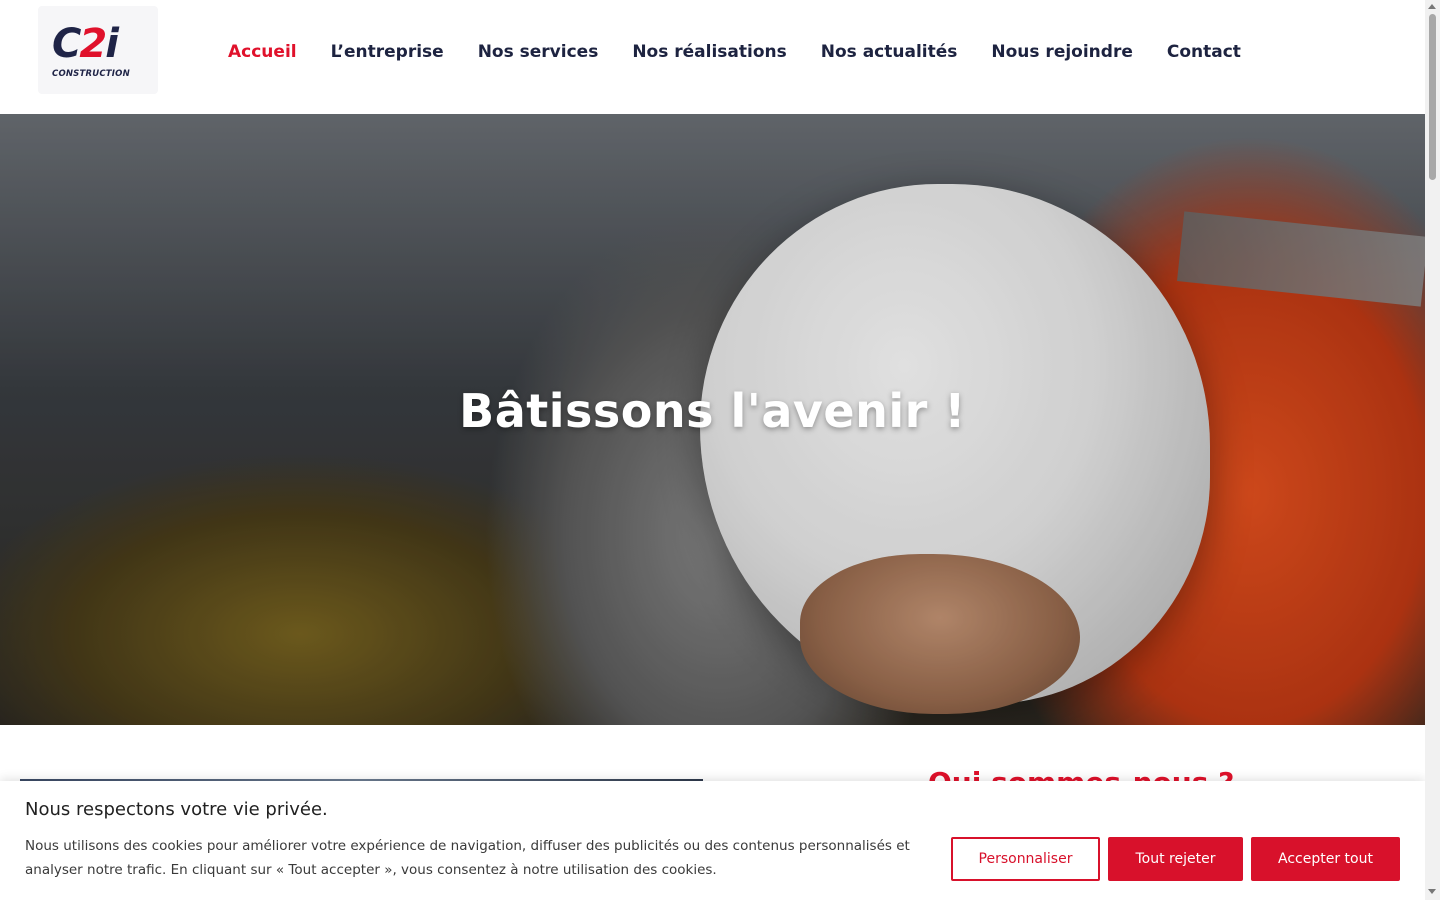 The height and width of the screenshot is (900, 1440). What do you see at coordinates (1204, 52) in the screenshot?
I see `nav-item-contact: Contact` at bounding box center [1204, 52].